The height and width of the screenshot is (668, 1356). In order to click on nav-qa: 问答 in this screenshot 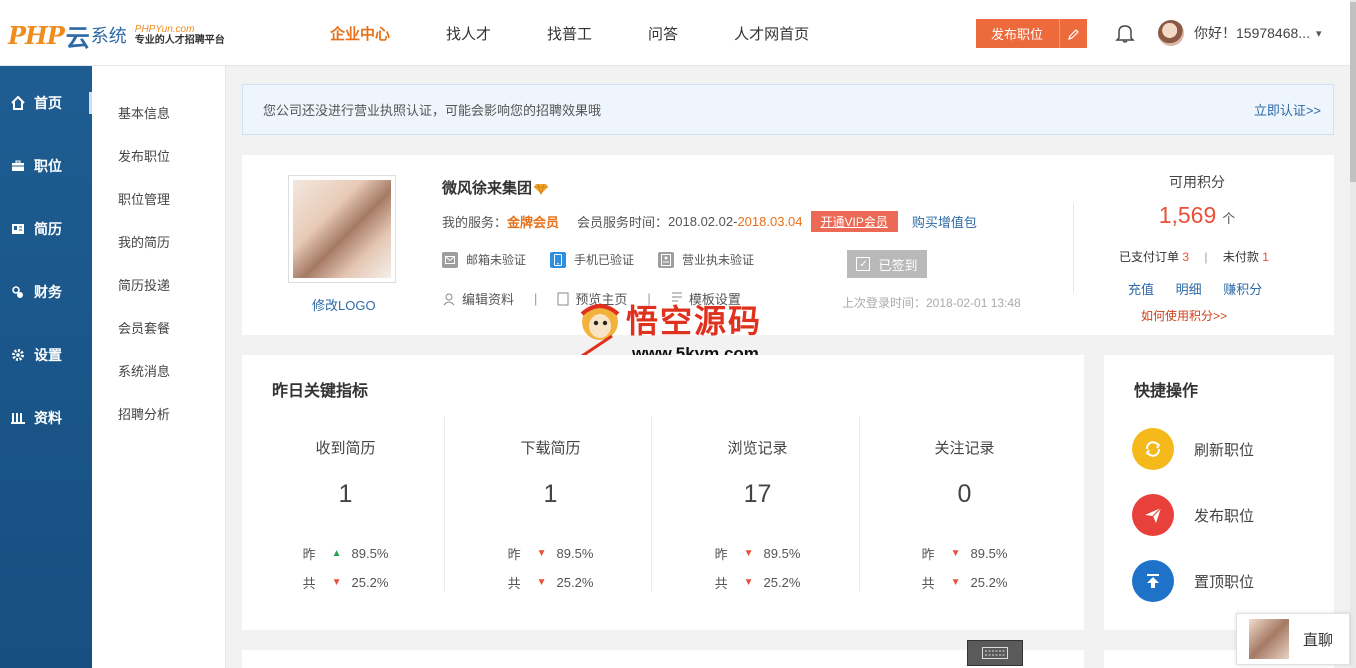, I will do `click(663, 33)`.